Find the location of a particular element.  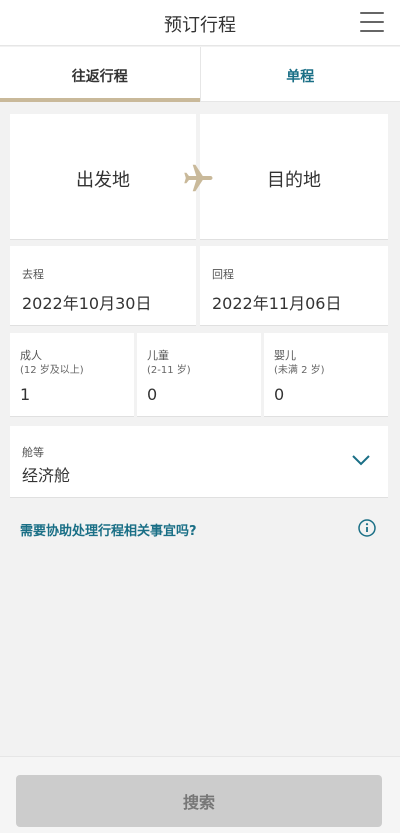

cabin-class-value: 经济舱 is located at coordinates (46, 475).